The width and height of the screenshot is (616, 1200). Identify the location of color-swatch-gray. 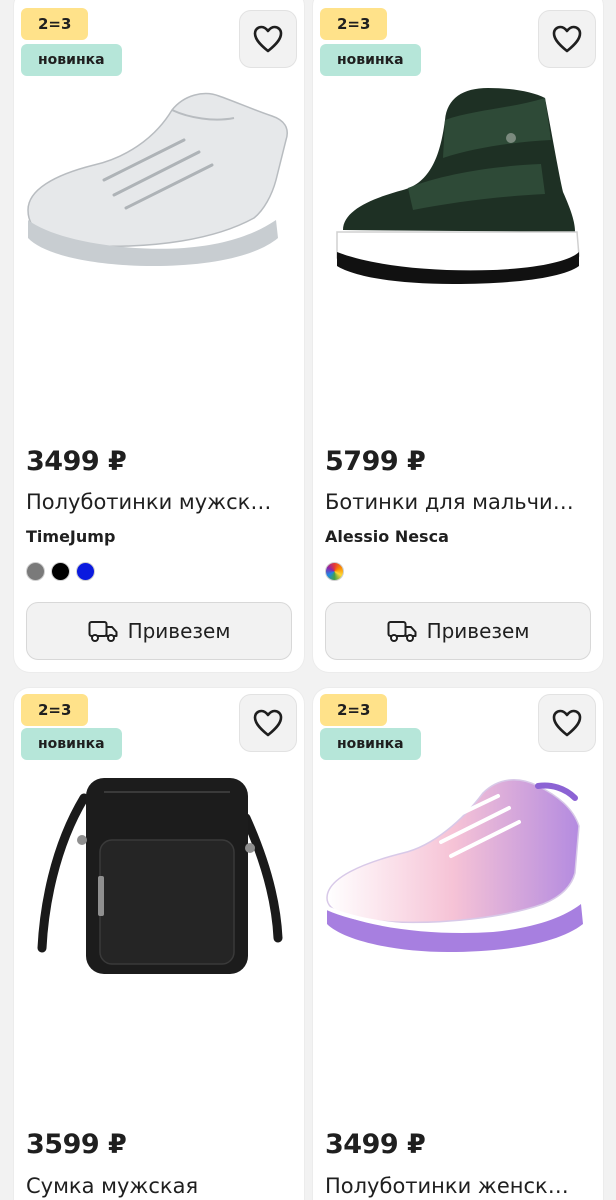
(35, 571).